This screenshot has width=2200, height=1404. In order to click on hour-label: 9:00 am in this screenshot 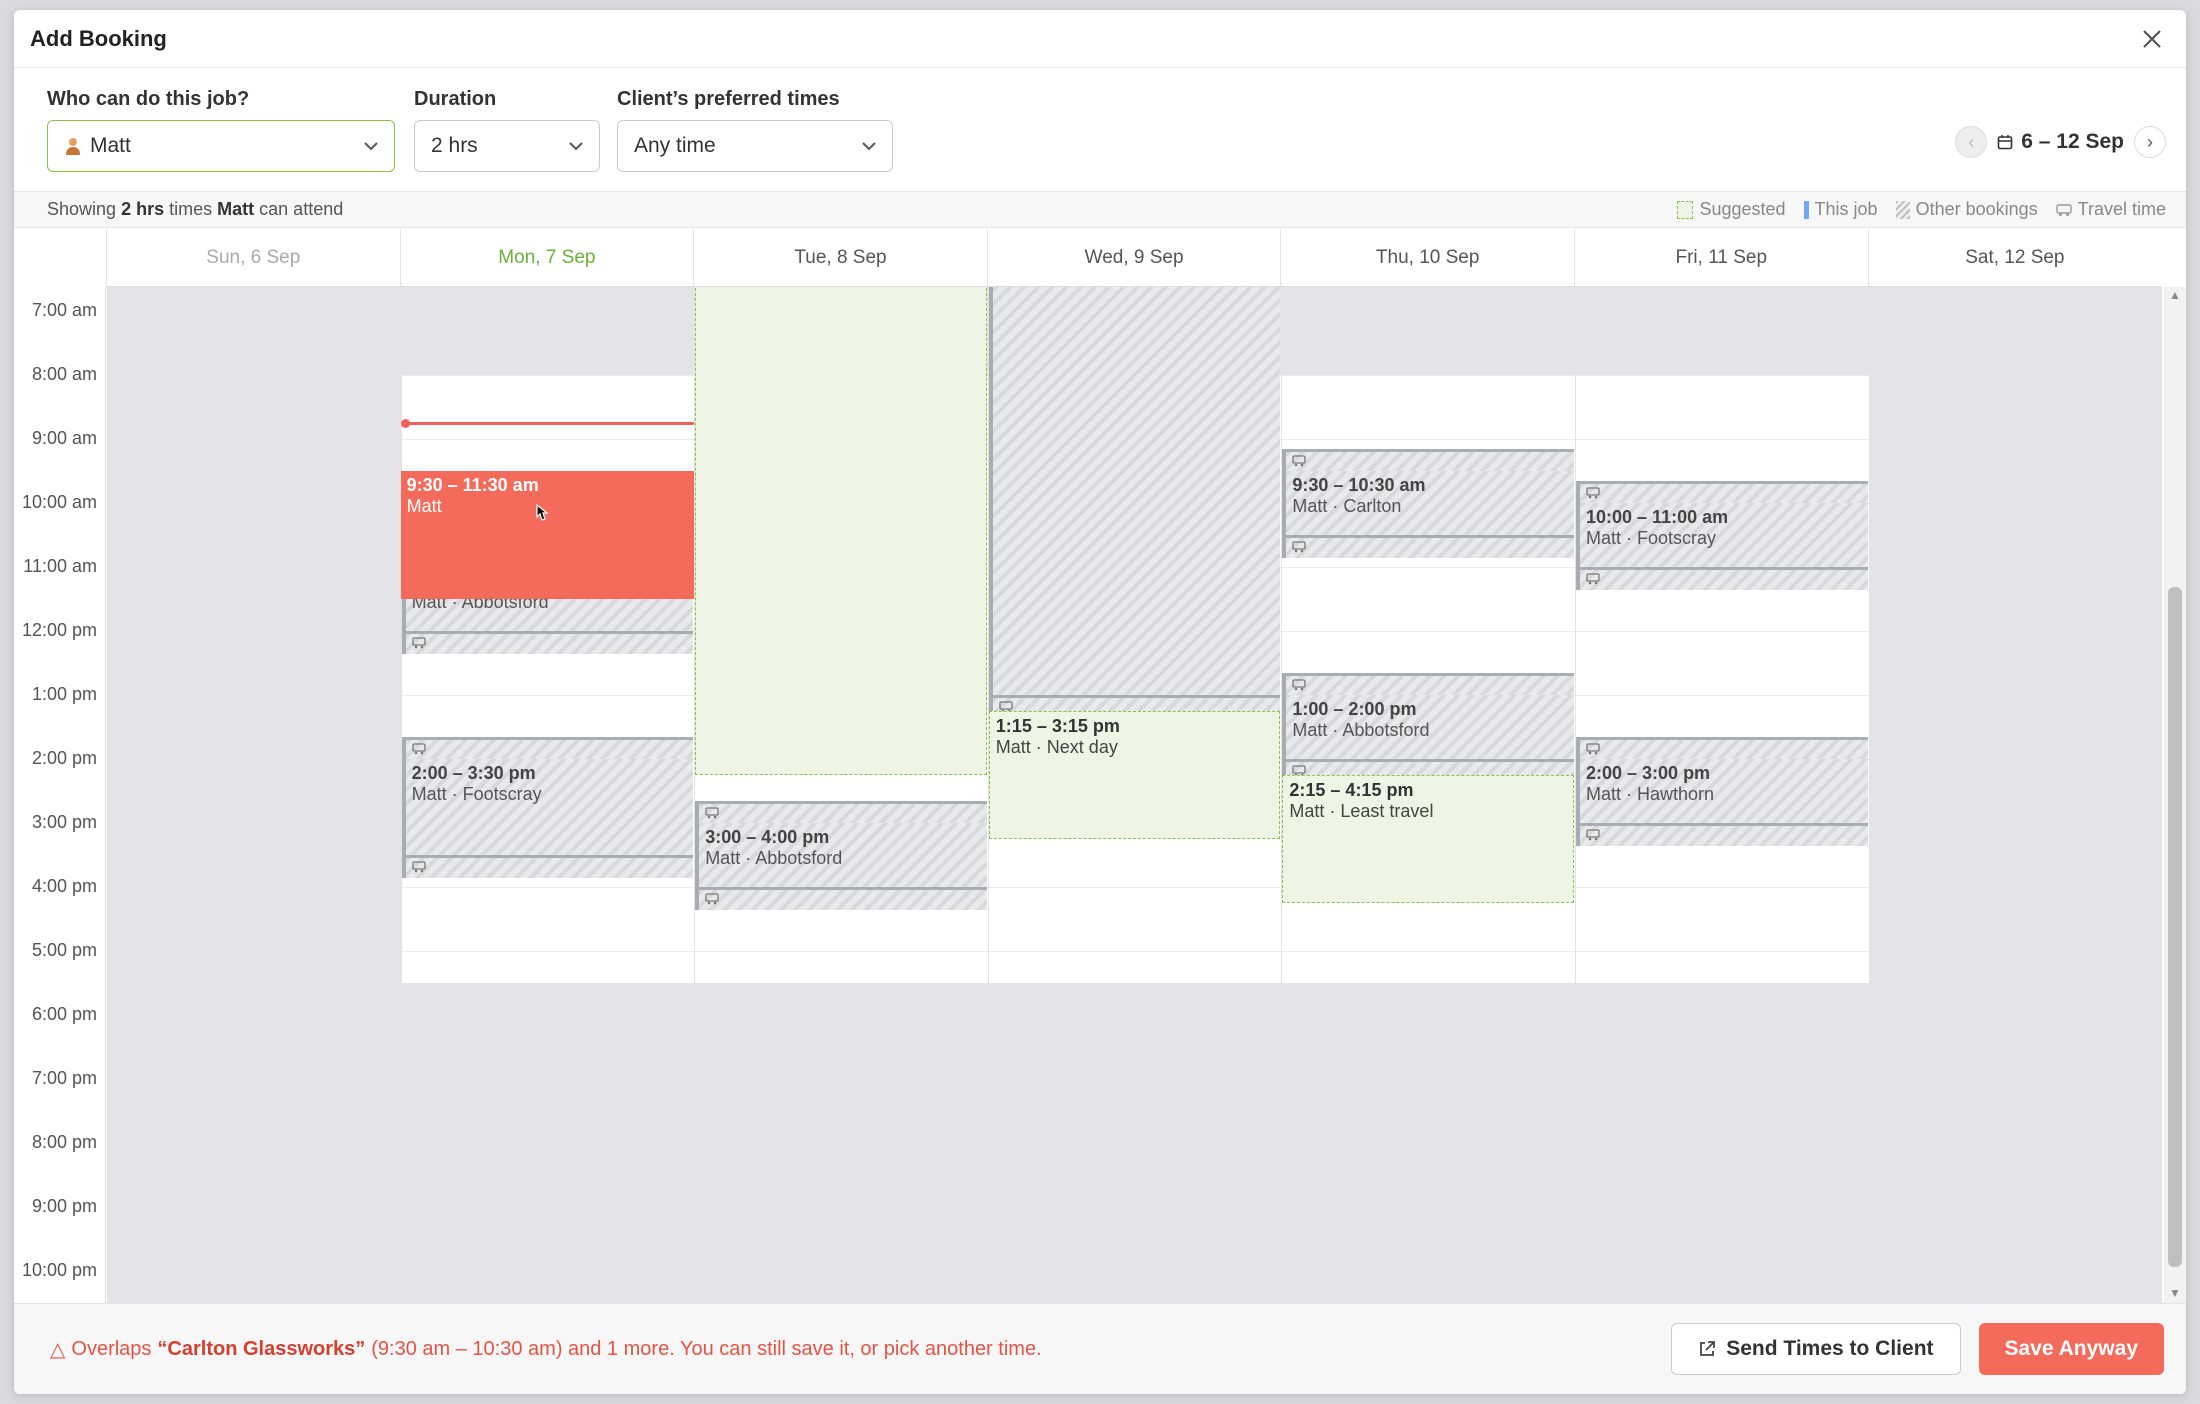, I will do `click(64, 438)`.